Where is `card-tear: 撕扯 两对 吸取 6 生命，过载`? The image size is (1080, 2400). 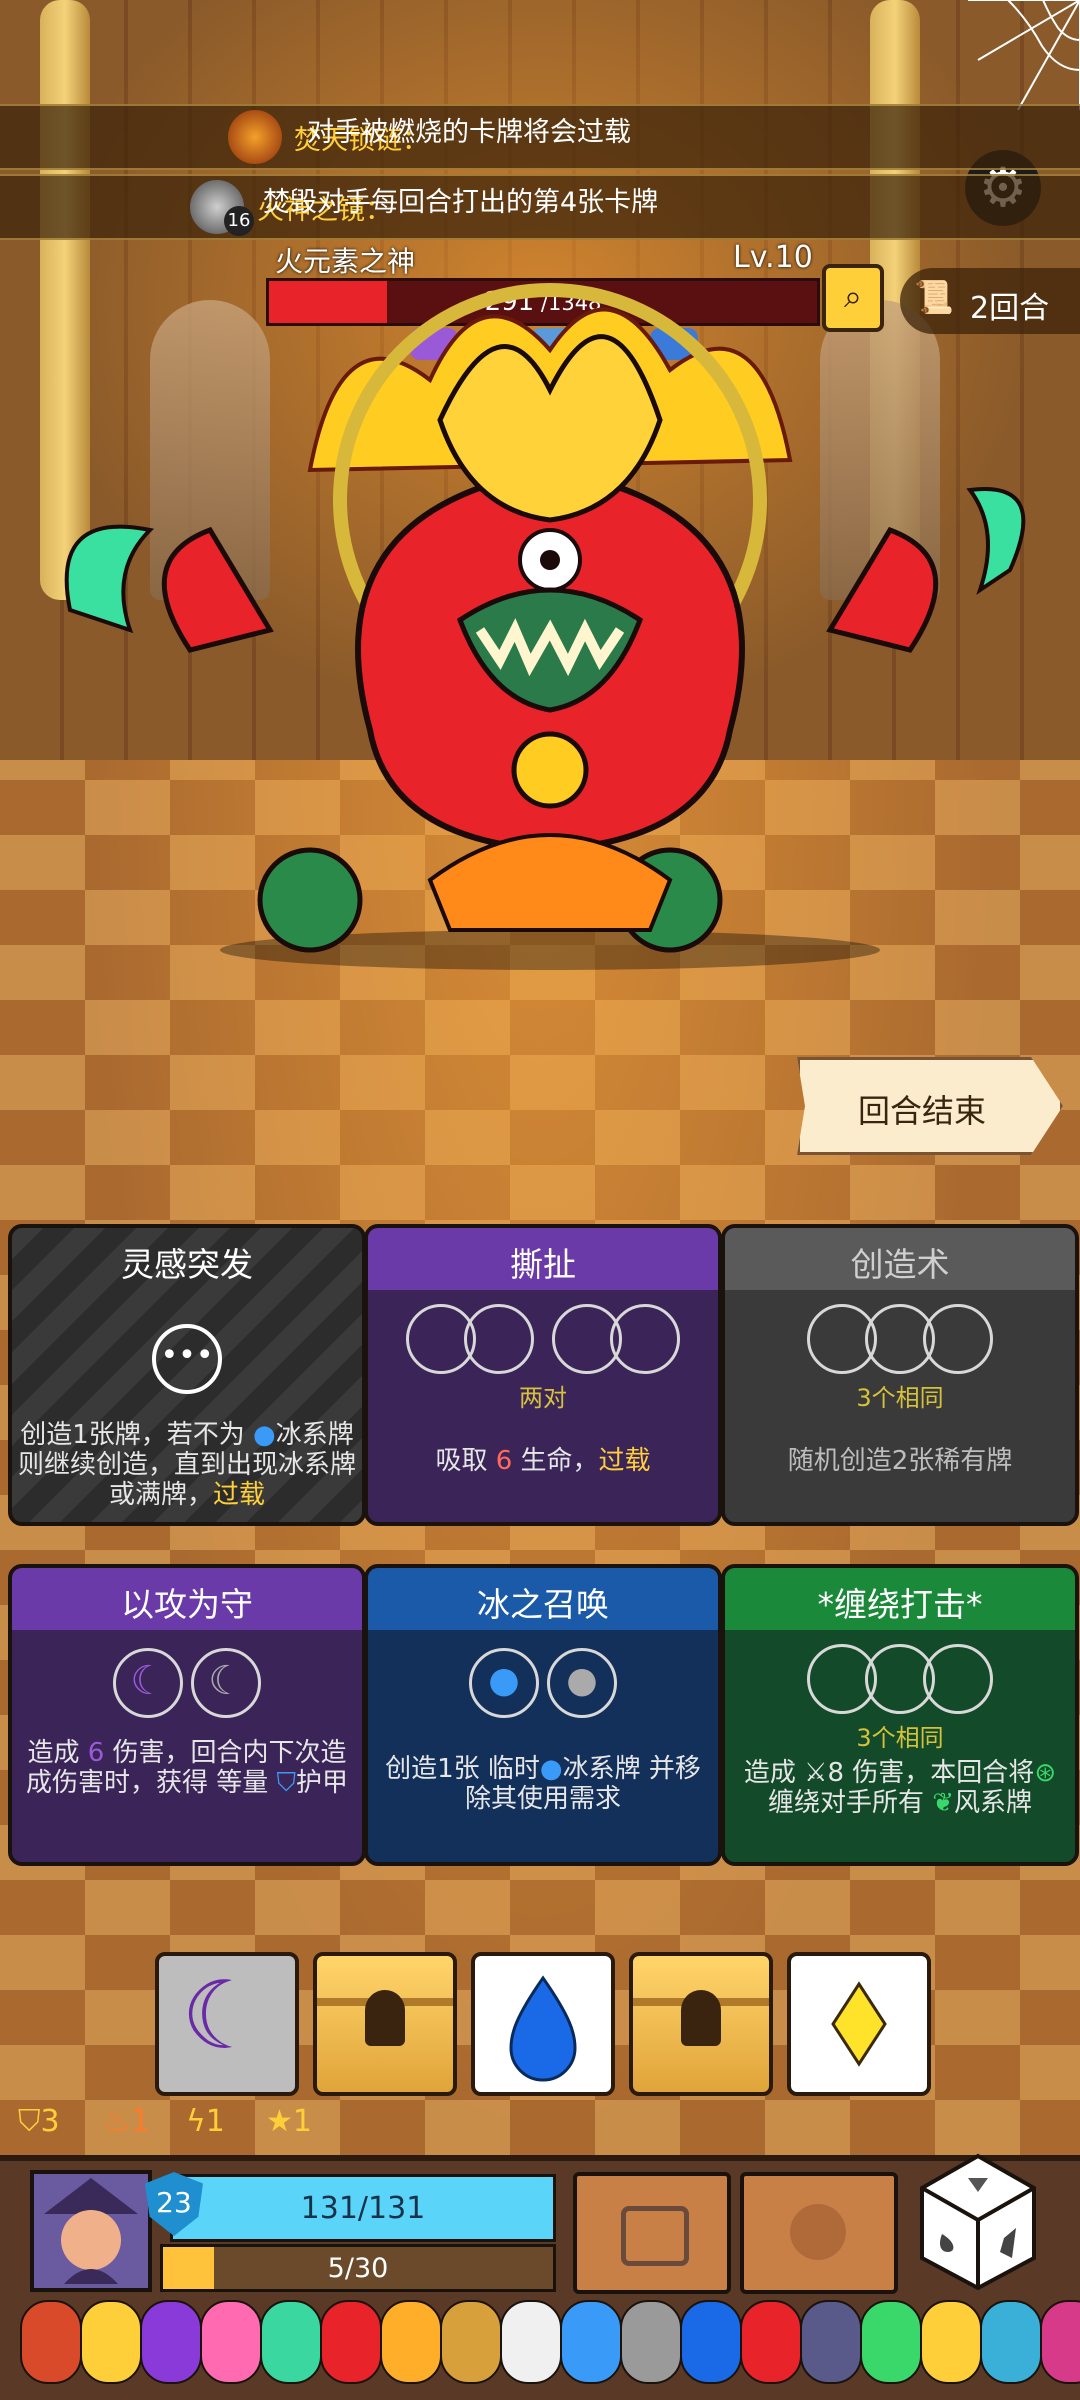 card-tear: 撕扯 两对 吸取 6 生命，过载 is located at coordinates (543, 1375).